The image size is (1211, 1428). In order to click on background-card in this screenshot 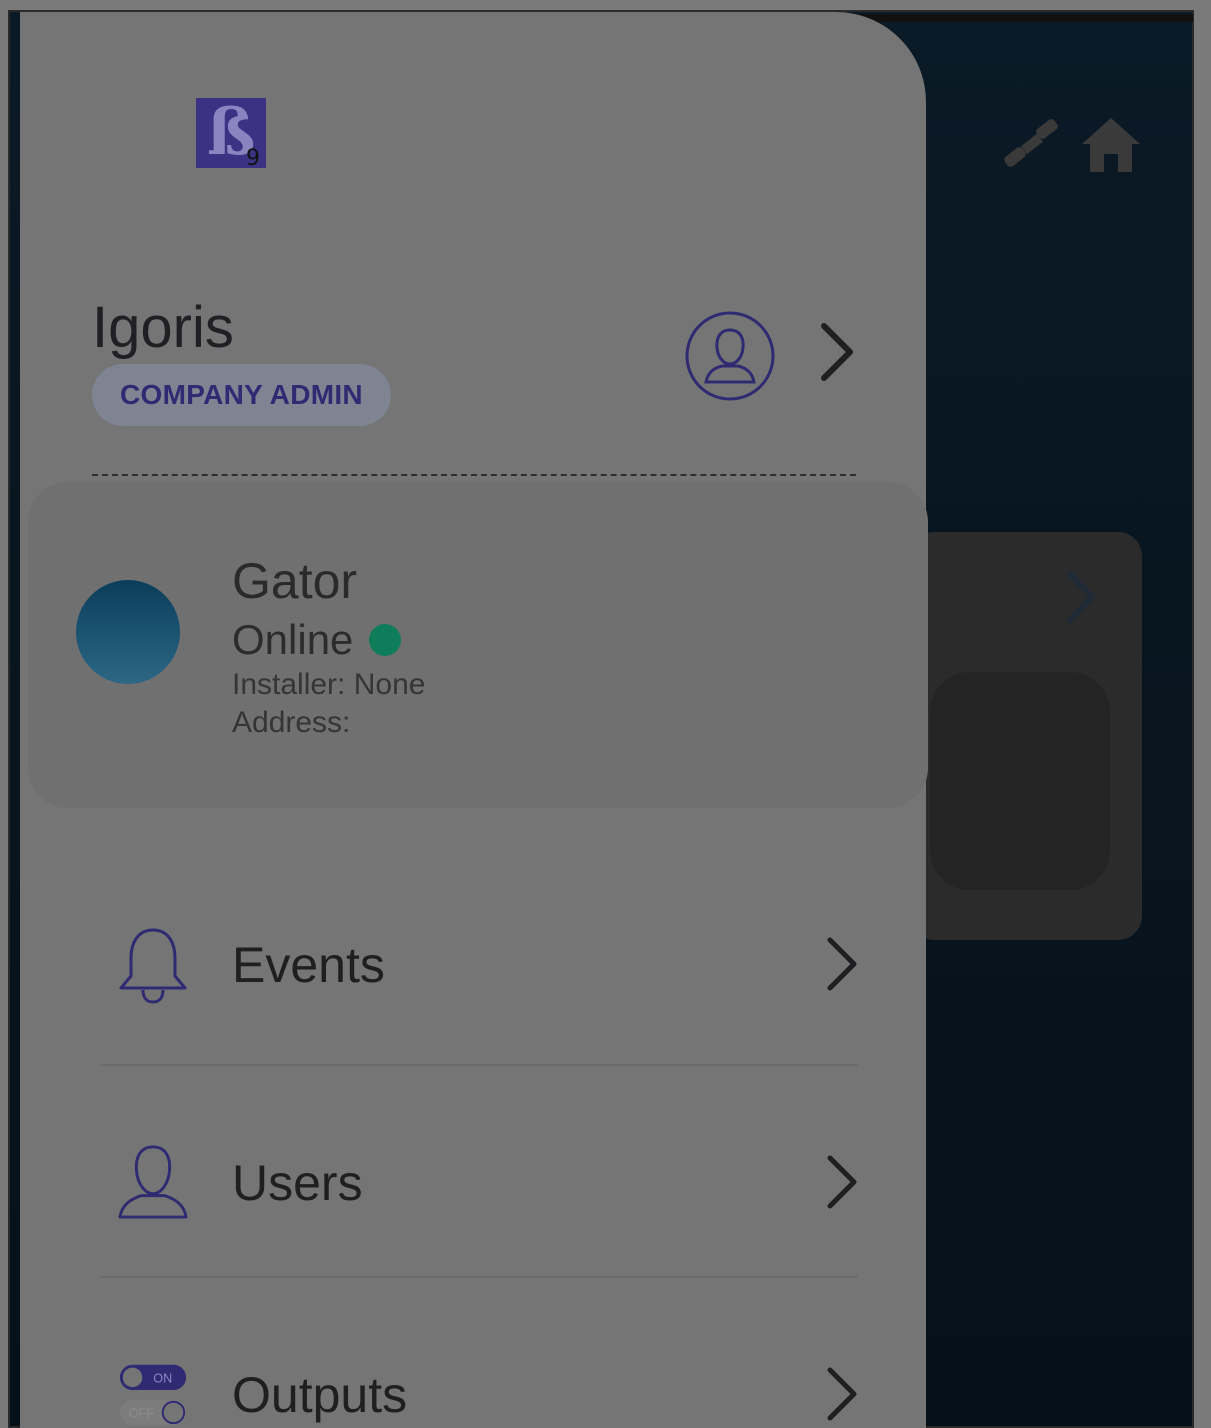, I will do `click(1026, 736)`.